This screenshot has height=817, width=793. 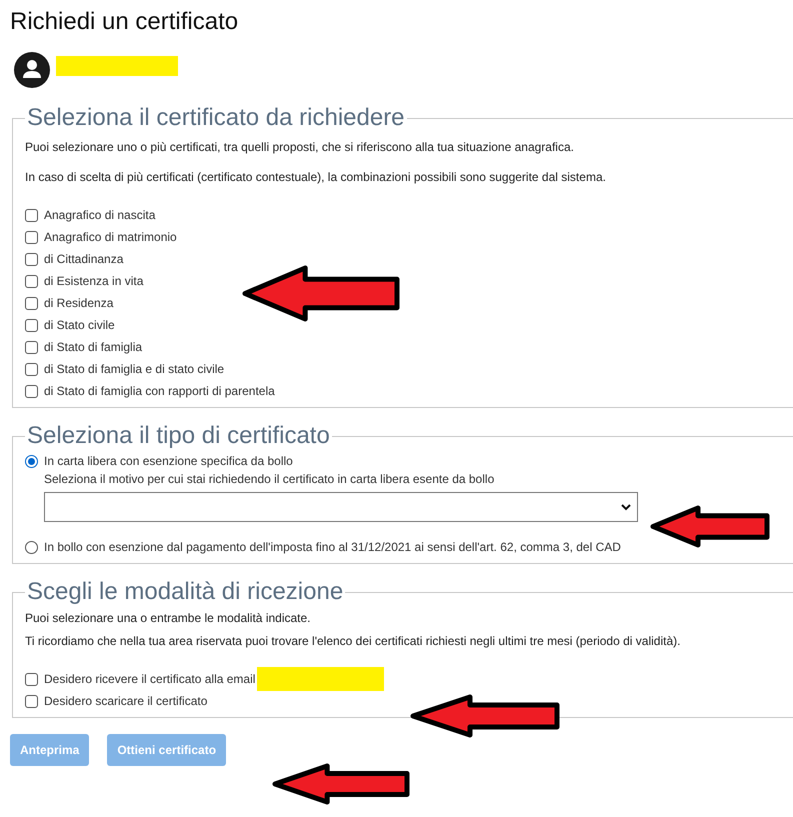 What do you see at coordinates (353, 641) in the screenshot?
I see `info-text: Ti ricordiamo che nella tua area riservata puoi trovare l'elenco dei certificati richiesti negli ultimi tre mesi (periodo di validità).` at bounding box center [353, 641].